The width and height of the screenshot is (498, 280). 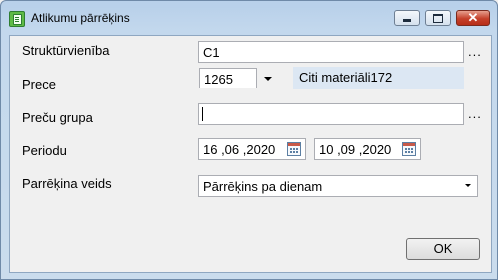 I want to click on minimize-button, so click(x=407, y=18).